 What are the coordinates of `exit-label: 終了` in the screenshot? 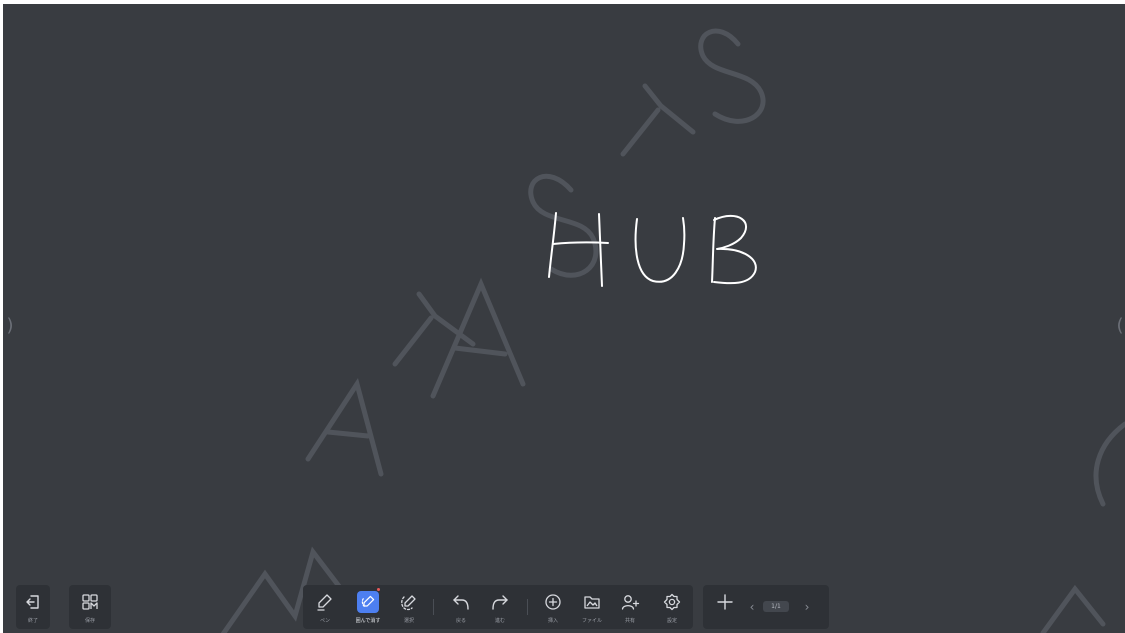 It's located at (32, 621).